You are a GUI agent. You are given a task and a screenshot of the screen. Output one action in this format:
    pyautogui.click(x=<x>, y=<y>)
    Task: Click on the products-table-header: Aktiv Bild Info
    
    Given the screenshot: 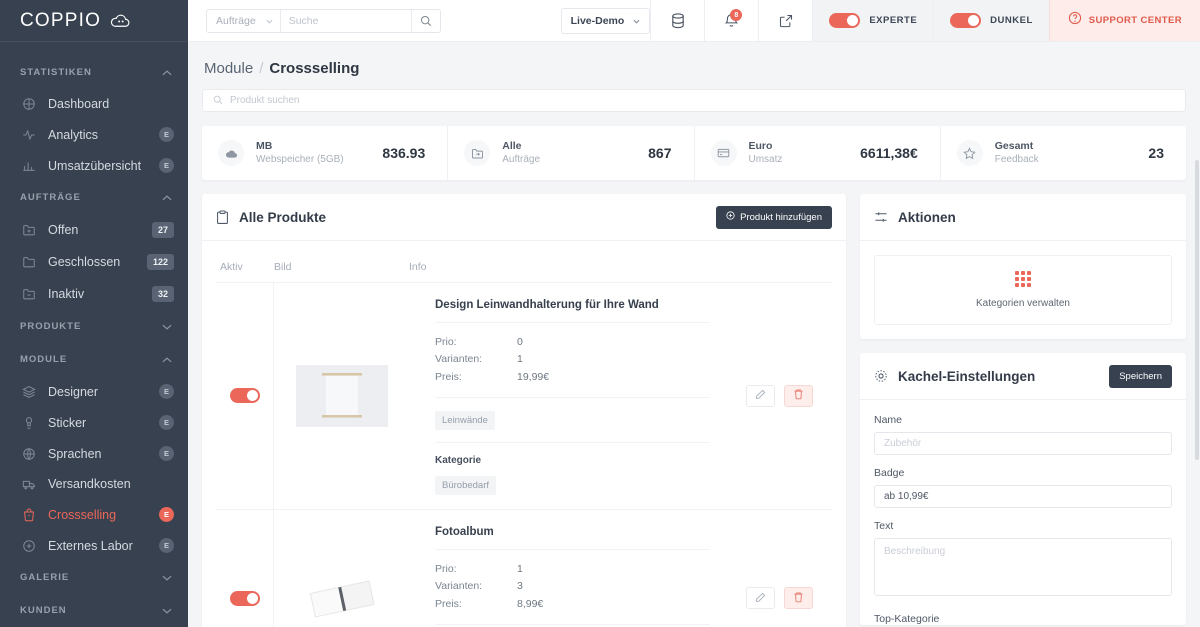 What is the action you would take?
    pyautogui.click(x=524, y=268)
    